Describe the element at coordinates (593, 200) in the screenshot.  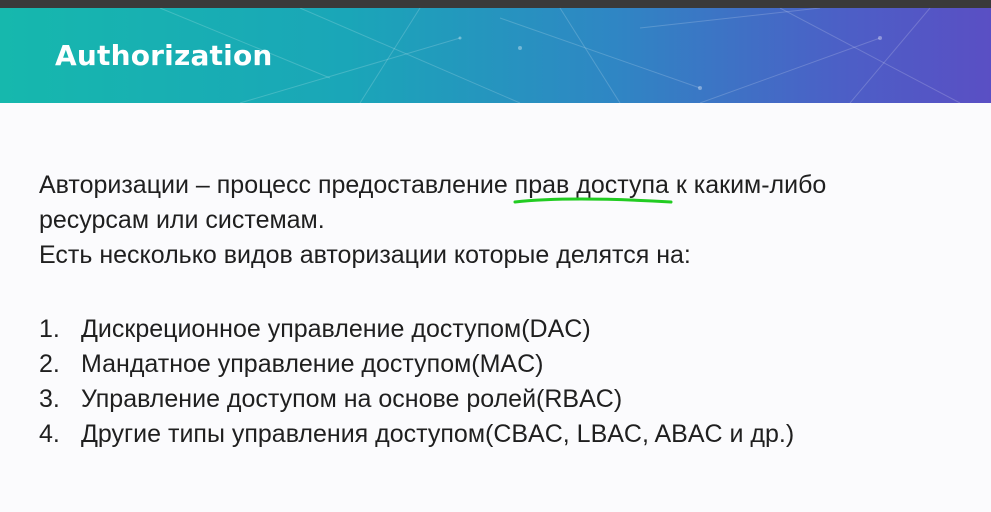
I see `green-underline-annotation` at that location.